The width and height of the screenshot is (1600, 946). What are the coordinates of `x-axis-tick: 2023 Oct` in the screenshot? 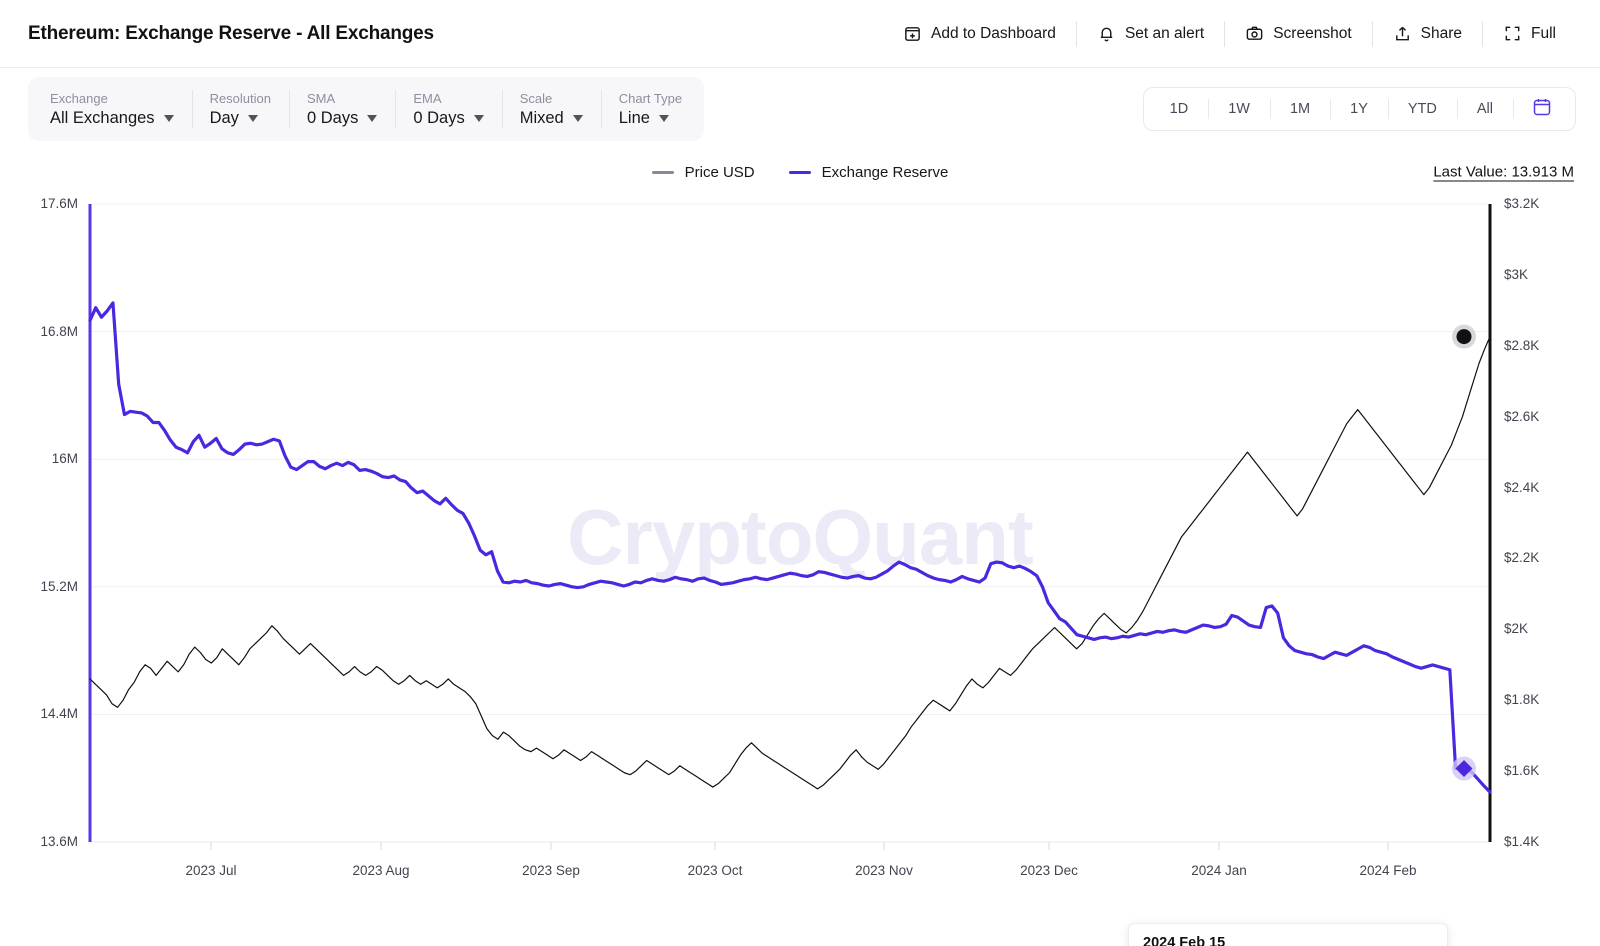 It's located at (715, 870).